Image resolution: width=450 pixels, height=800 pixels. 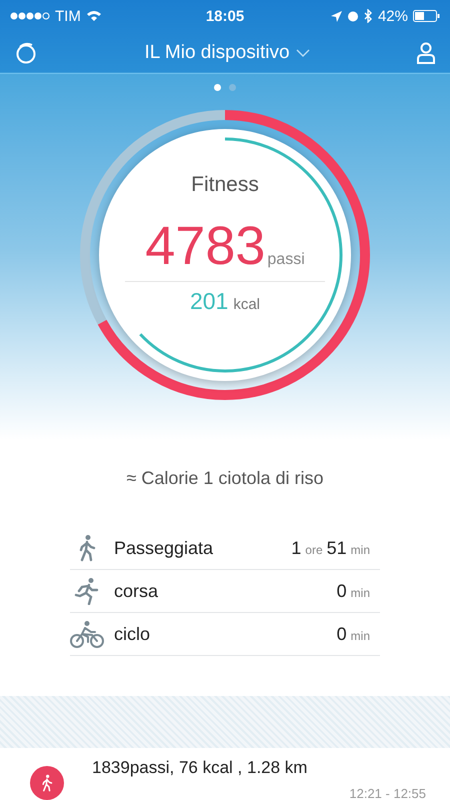 I want to click on battery-icon, so click(x=426, y=16).